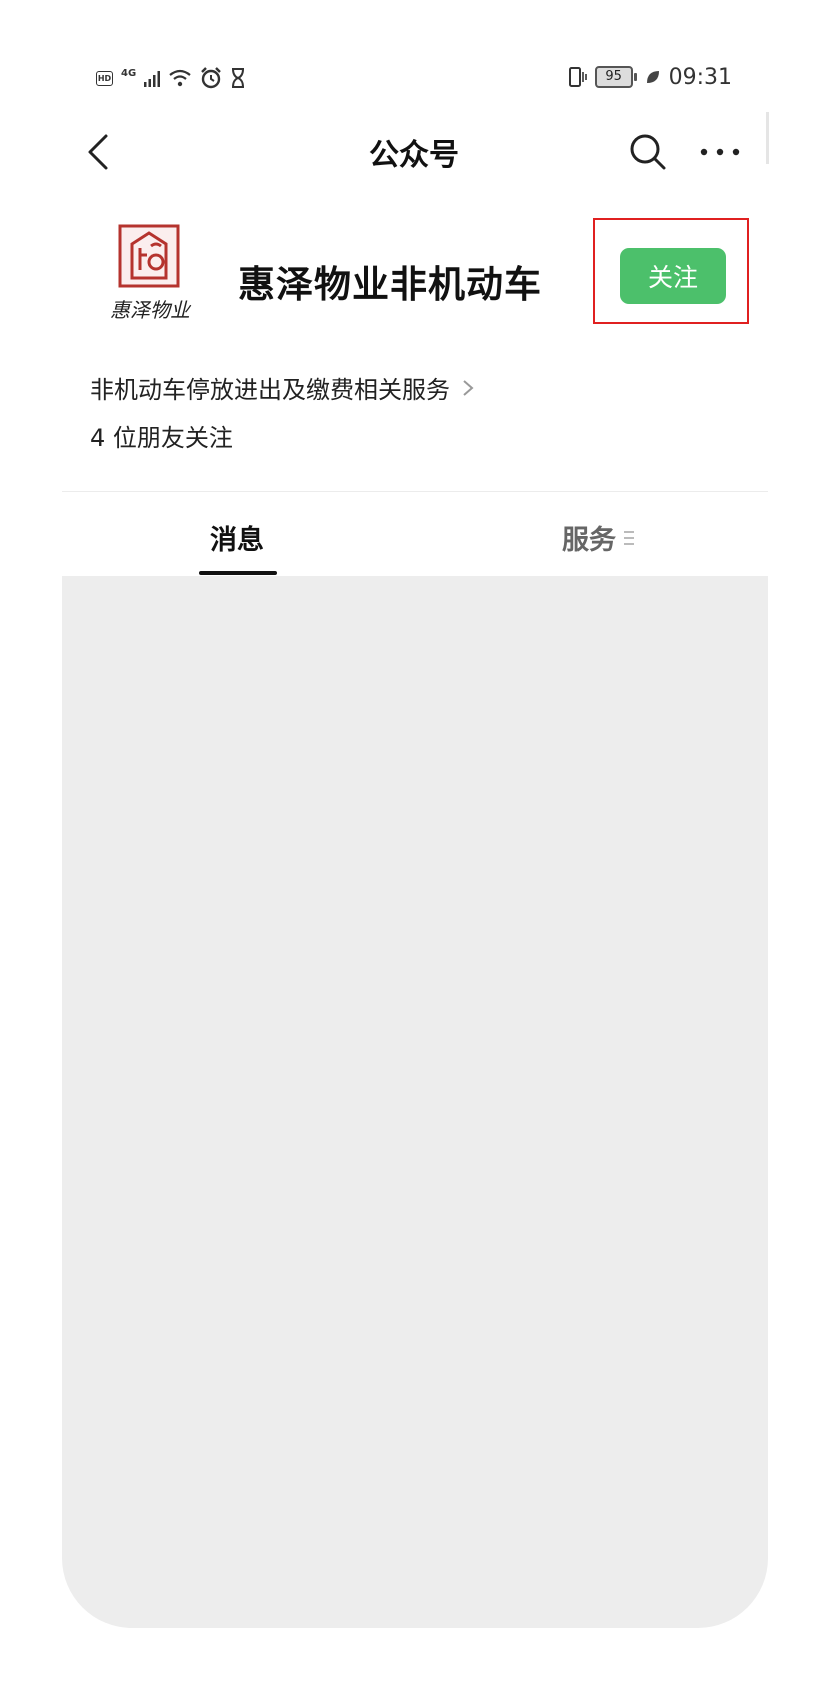 This screenshot has width=828, height=1688. What do you see at coordinates (767, 138) in the screenshot?
I see `window-edge-divider` at bounding box center [767, 138].